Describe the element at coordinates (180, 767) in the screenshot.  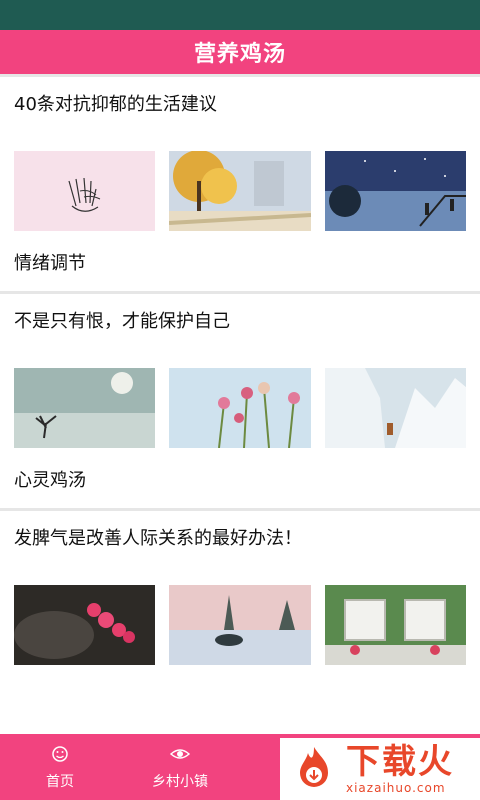
I see `nav-village: 乡村小镇` at that location.